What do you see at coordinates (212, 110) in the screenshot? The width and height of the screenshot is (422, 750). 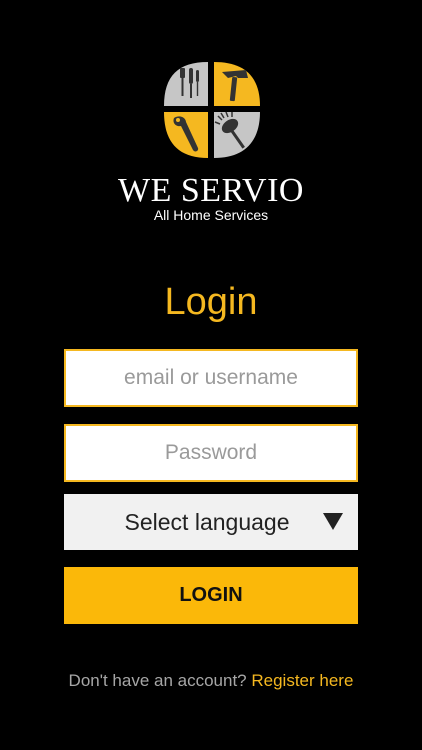 I see `we-servio-logo` at bounding box center [212, 110].